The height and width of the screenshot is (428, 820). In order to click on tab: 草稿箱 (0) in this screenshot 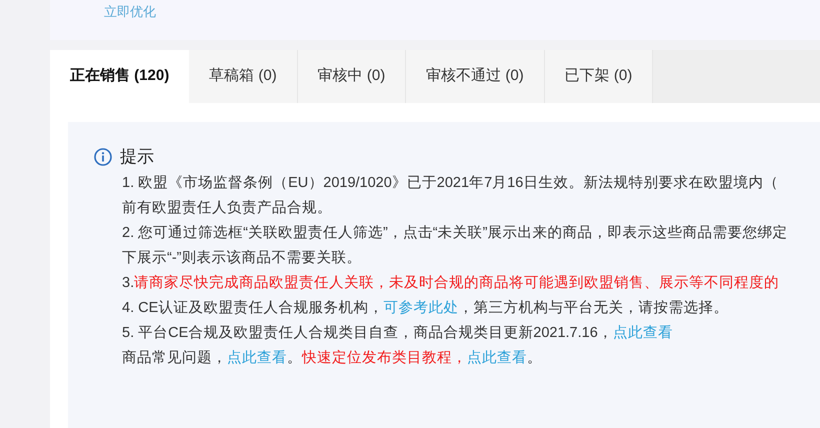, I will do `click(243, 76)`.